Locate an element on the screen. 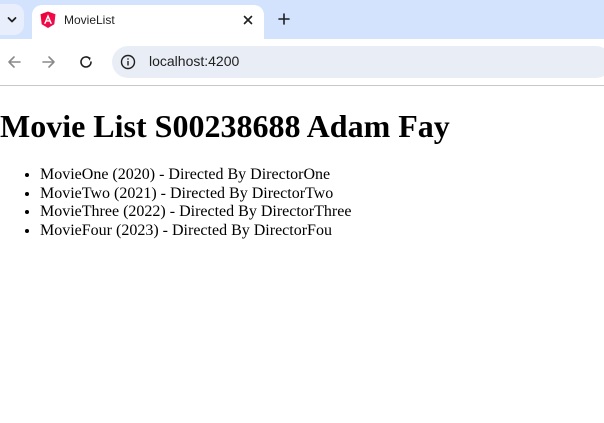  chevron-down-icon is located at coordinates (12, 19).